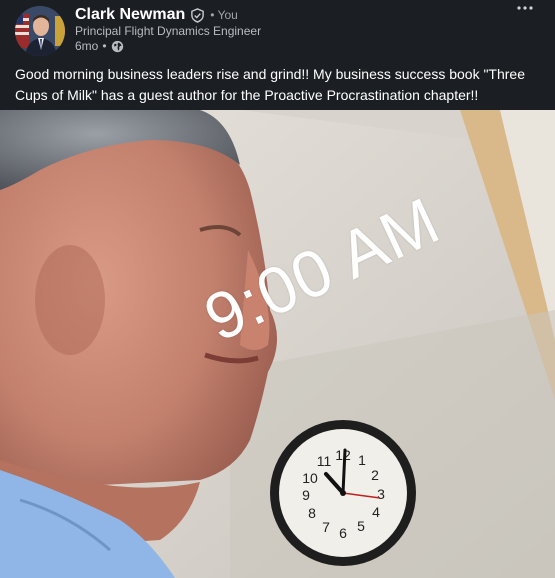 This screenshot has height=578, width=555. Describe the element at coordinates (381, 494) in the screenshot. I see `clock-number: 3` at that location.